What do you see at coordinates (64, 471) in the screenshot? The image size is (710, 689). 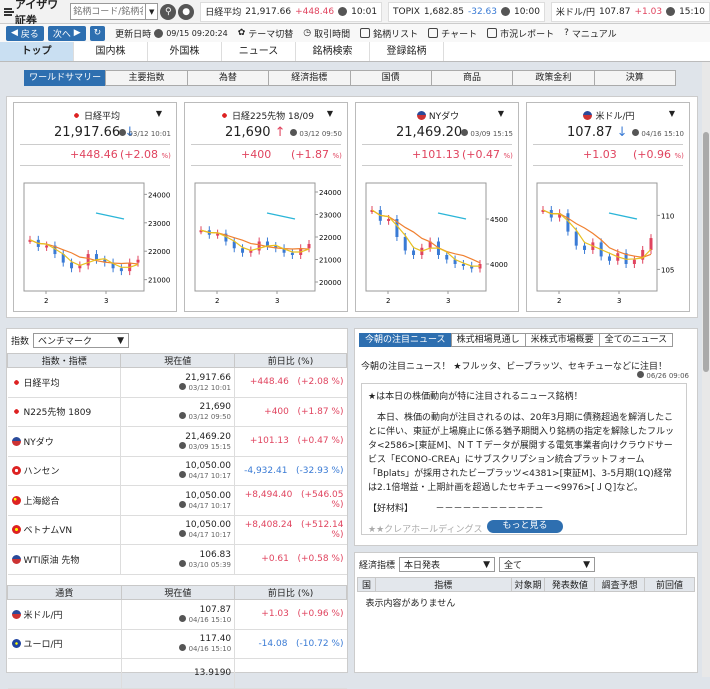 I see `row-name: ハンセン` at bounding box center [64, 471].